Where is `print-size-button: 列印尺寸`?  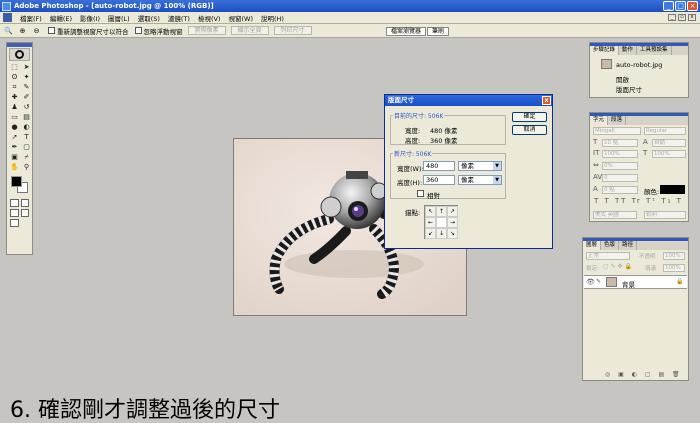
print-size-button: 列印尺寸 is located at coordinates (292, 30).